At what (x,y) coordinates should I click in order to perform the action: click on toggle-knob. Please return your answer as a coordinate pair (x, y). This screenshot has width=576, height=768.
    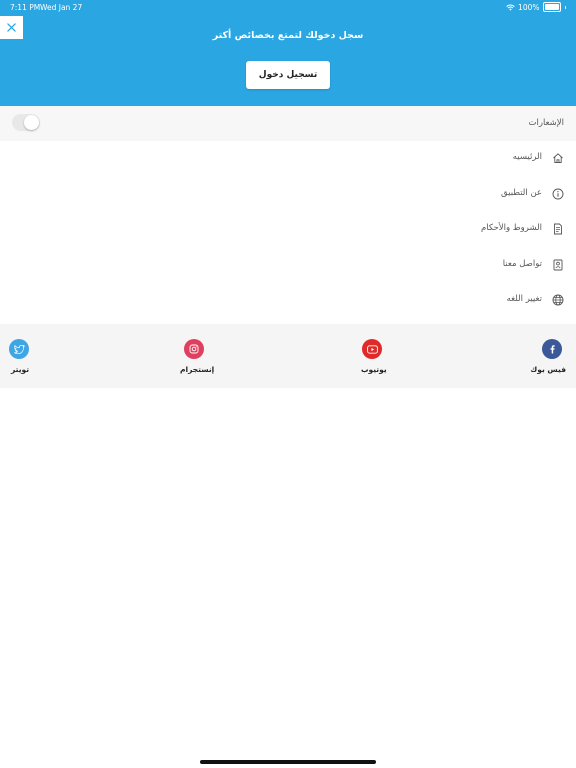
    Looking at the image, I should click on (31, 122).